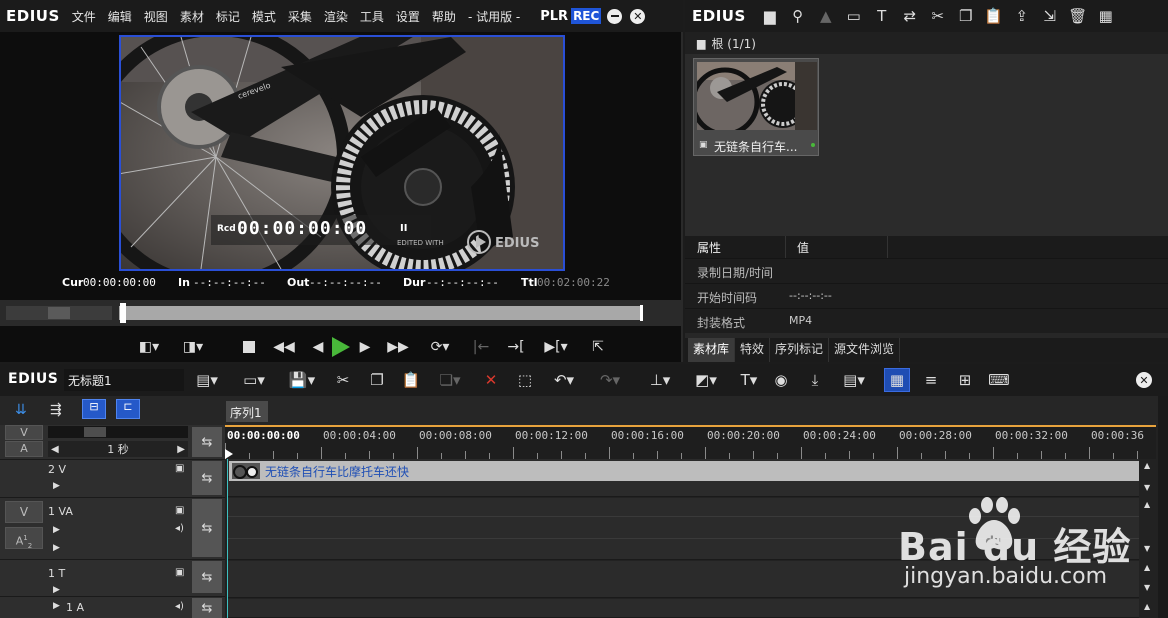 This screenshot has width=1168, height=618. Describe the element at coordinates (254, 380) in the screenshot. I see `open-project-icon: ▭▾` at that location.